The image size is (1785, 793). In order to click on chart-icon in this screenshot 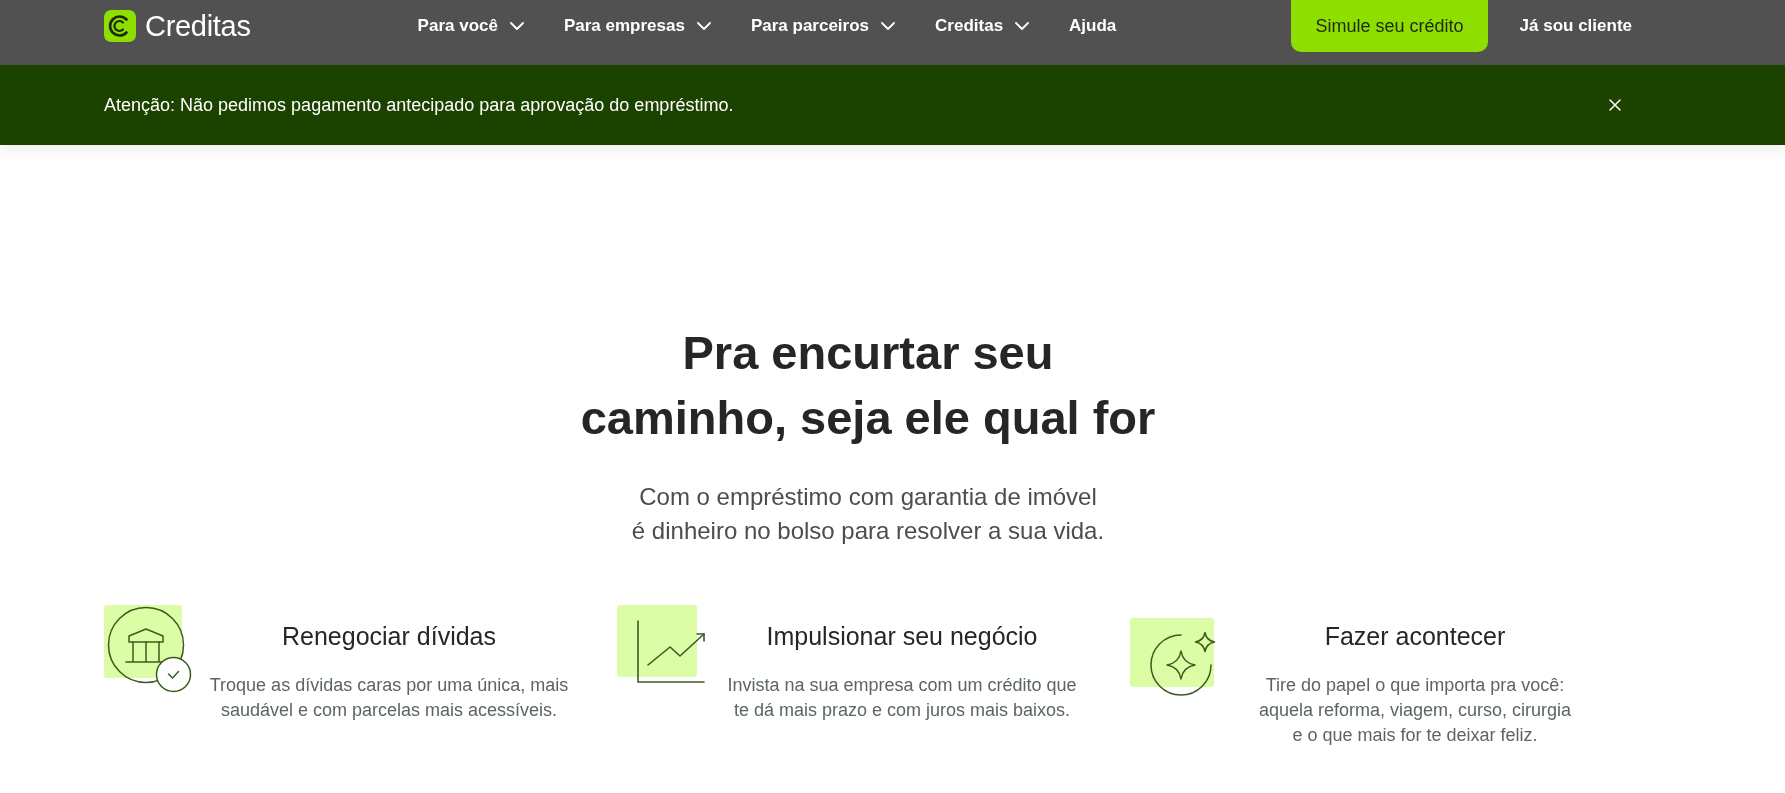, I will do `click(661, 644)`.